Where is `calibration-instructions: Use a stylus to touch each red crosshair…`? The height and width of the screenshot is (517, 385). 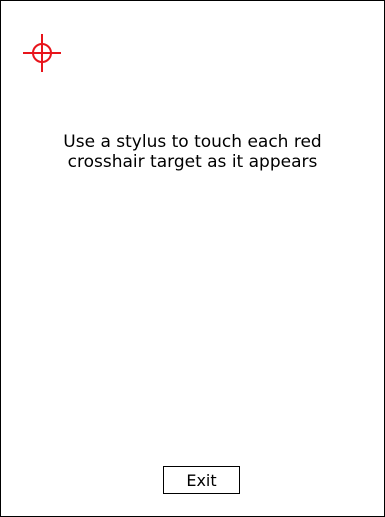
calibration-instructions: Use a stylus to touch each red crosshair… is located at coordinates (192, 152).